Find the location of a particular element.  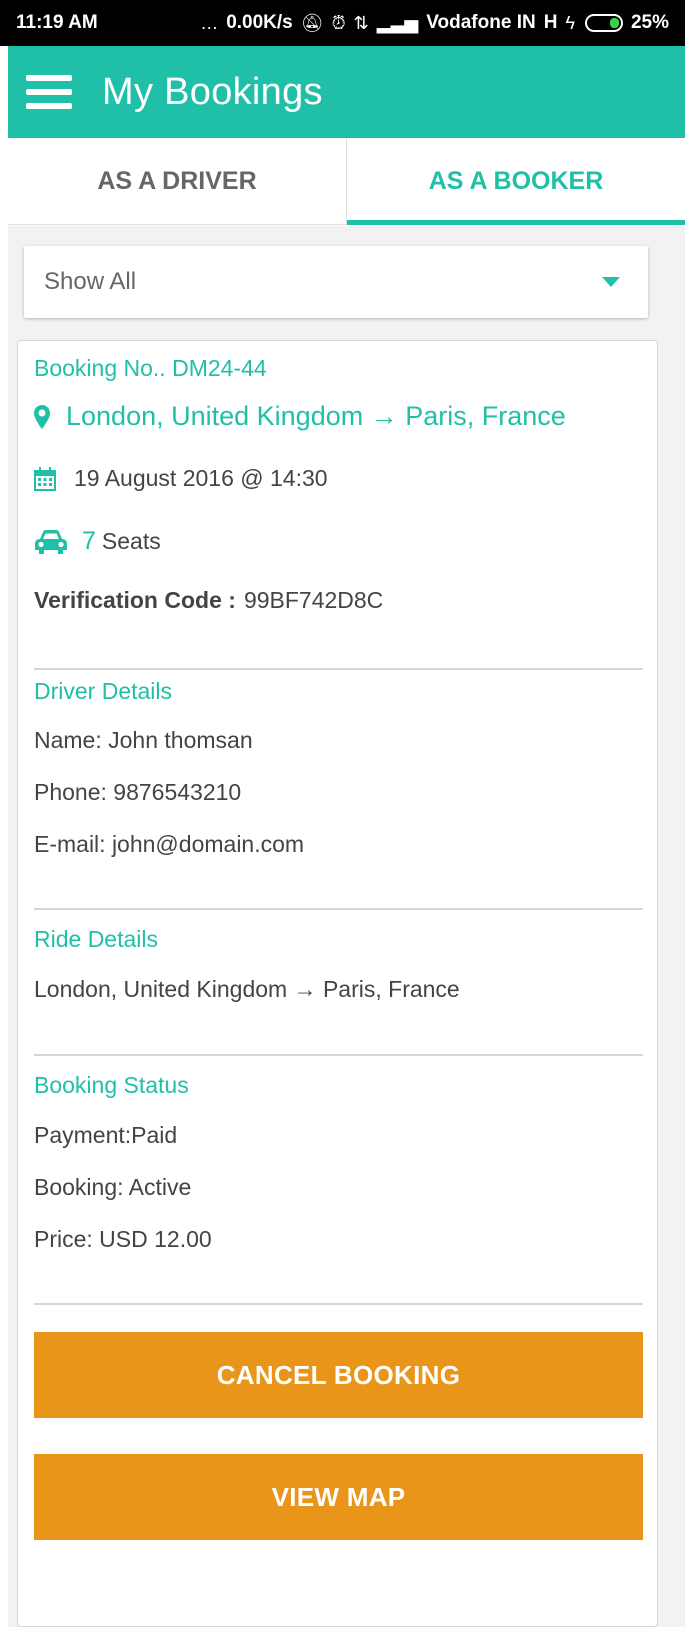

car-icon is located at coordinates (51, 541).